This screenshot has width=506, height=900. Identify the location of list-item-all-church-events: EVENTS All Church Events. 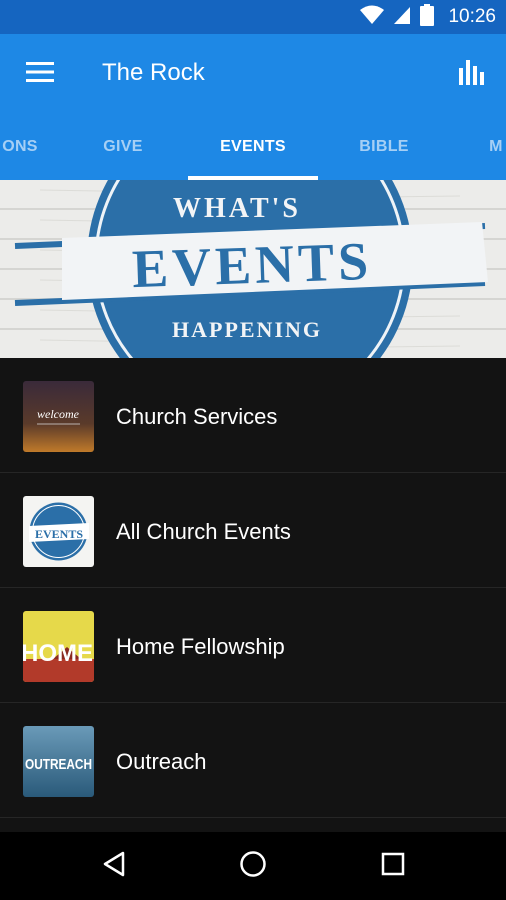
(253, 530).